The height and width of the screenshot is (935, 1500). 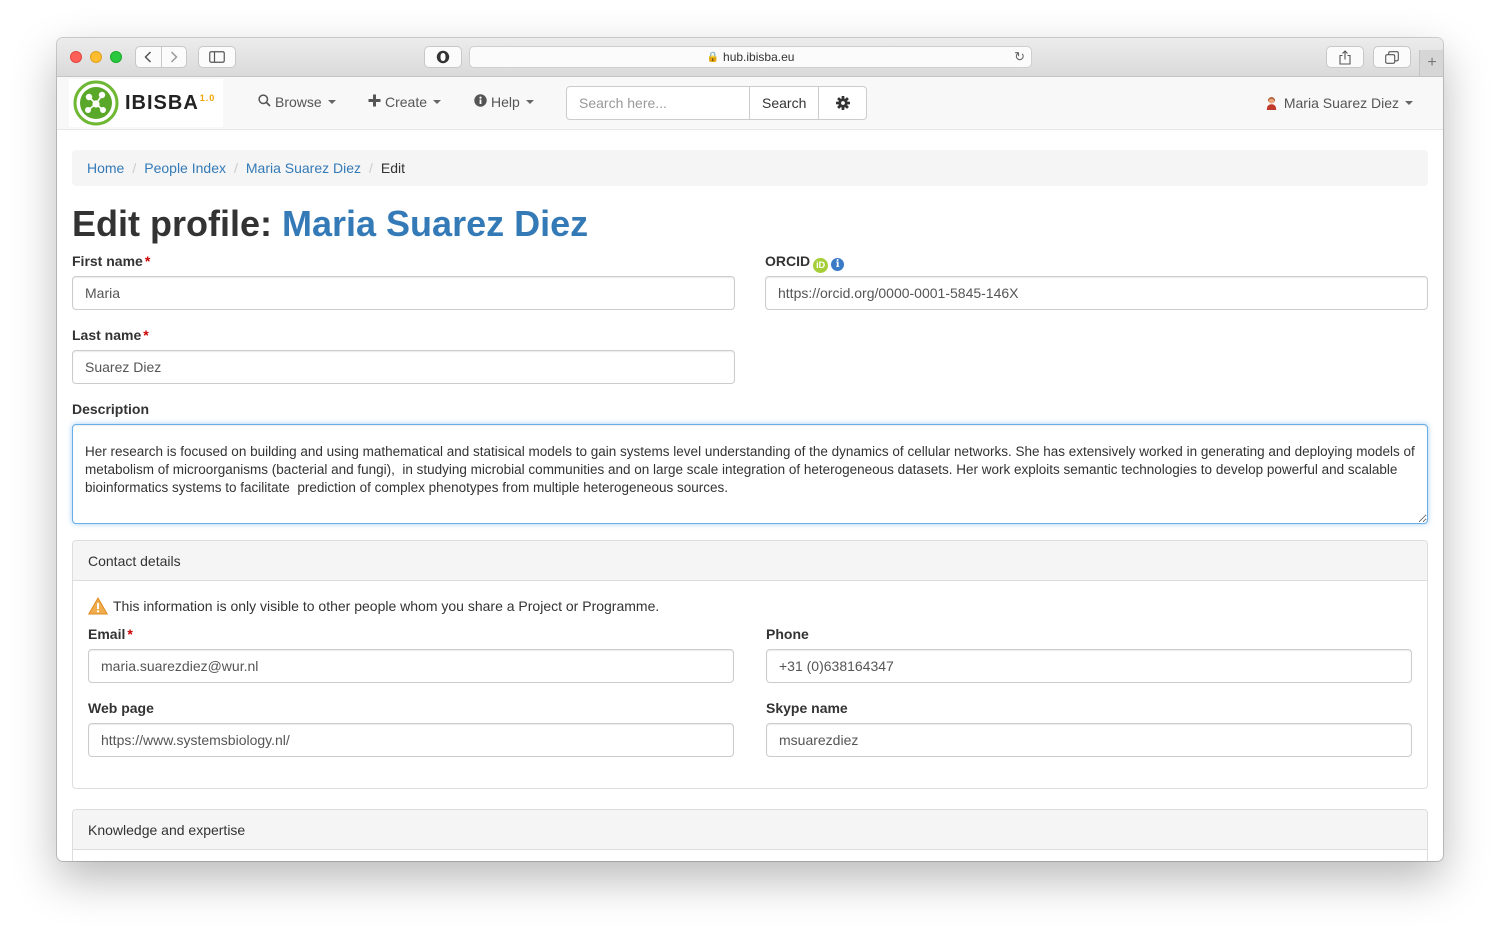 What do you see at coordinates (96, 57) in the screenshot?
I see `minimize-window-button` at bounding box center [96, 57].